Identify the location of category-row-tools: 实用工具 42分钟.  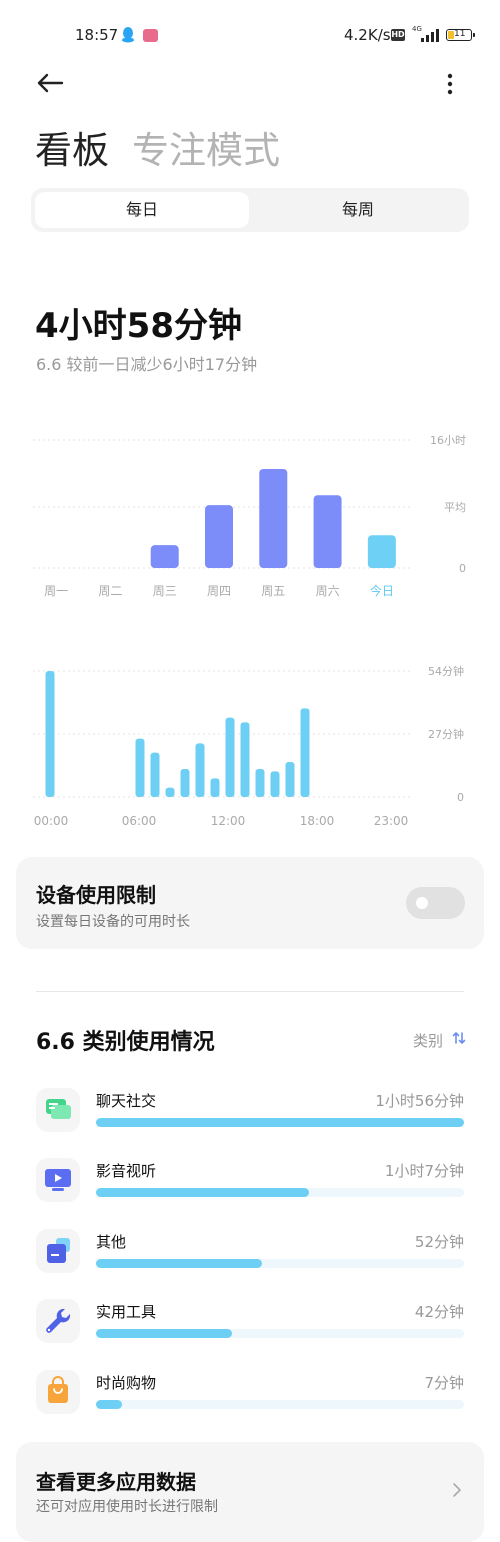
(250, 1329).